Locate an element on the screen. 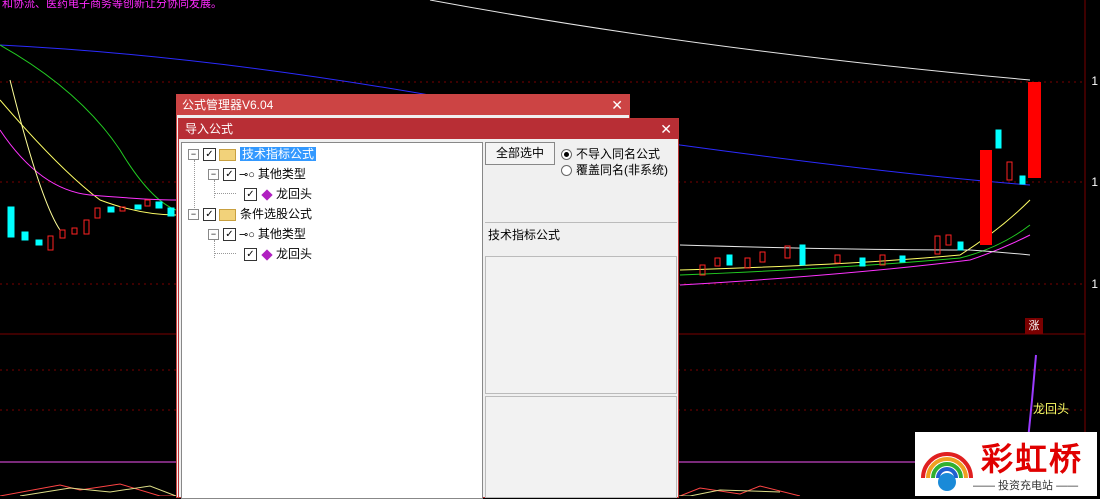 The width and height of the screenshot is (1100, 499). watermark-slogan: —— 投资充电站 —— is located at coordinates (1026, 486).